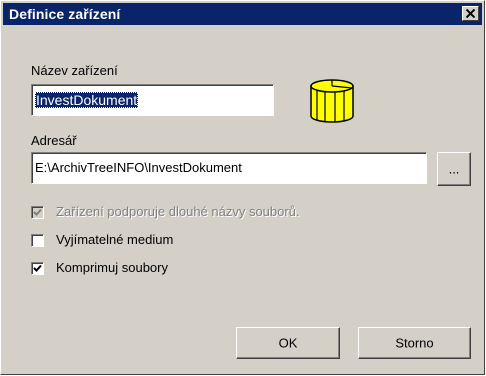  Describe the element at coordinates (74, 70) in the screenshot. I see `device-name-label: Název zařízení` at that location.